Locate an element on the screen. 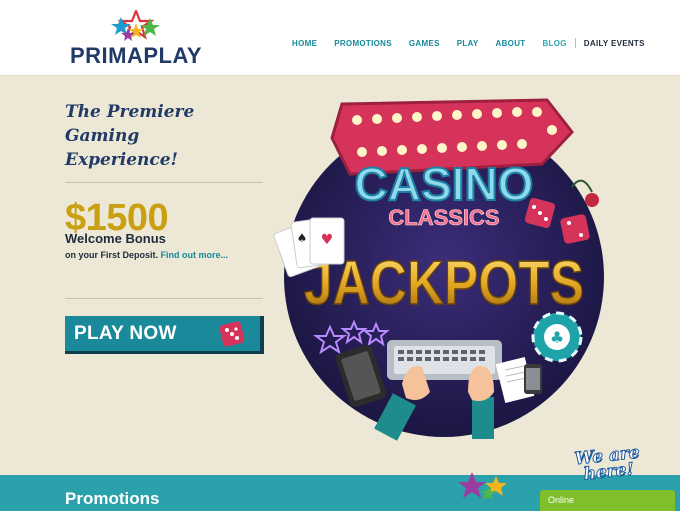 Image resolution: width=680 pixels, height=511 pixels. we-are-here-badge: We are here! is located at coordinates (608, 465).